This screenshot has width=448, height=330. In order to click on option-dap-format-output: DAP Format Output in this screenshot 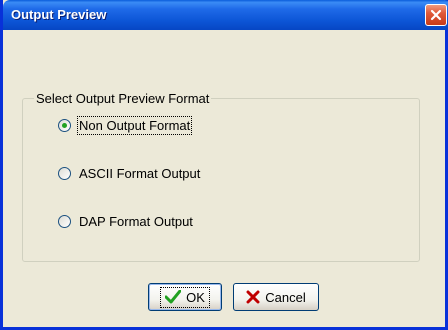, I will do `click(125, 221)`.